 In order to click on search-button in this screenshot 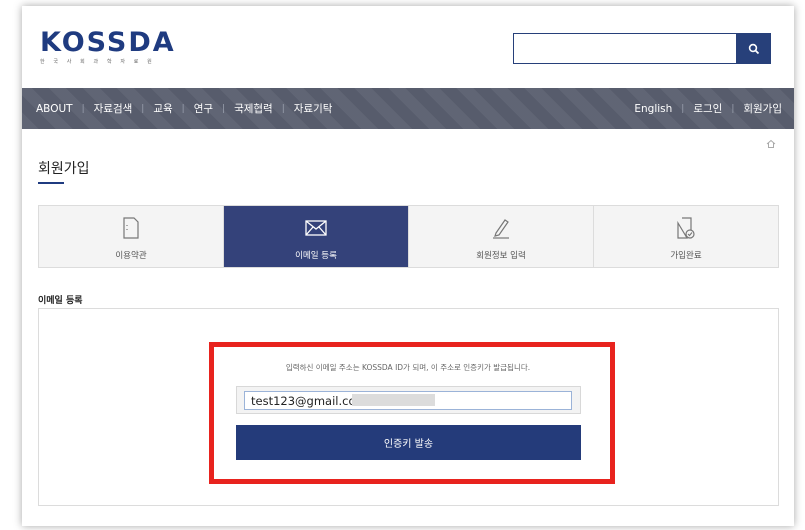, I will do `click(754, 48)`.